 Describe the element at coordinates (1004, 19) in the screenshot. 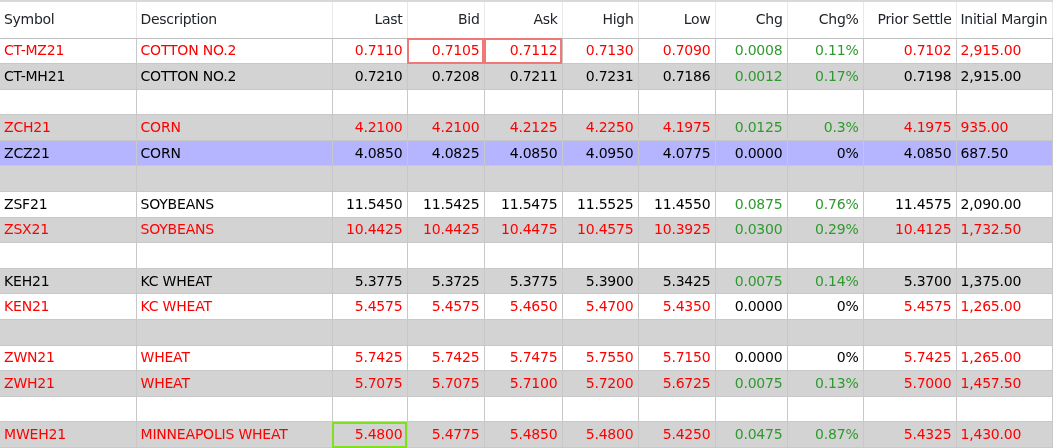

I see `column-header: Initial Margin` at that location.